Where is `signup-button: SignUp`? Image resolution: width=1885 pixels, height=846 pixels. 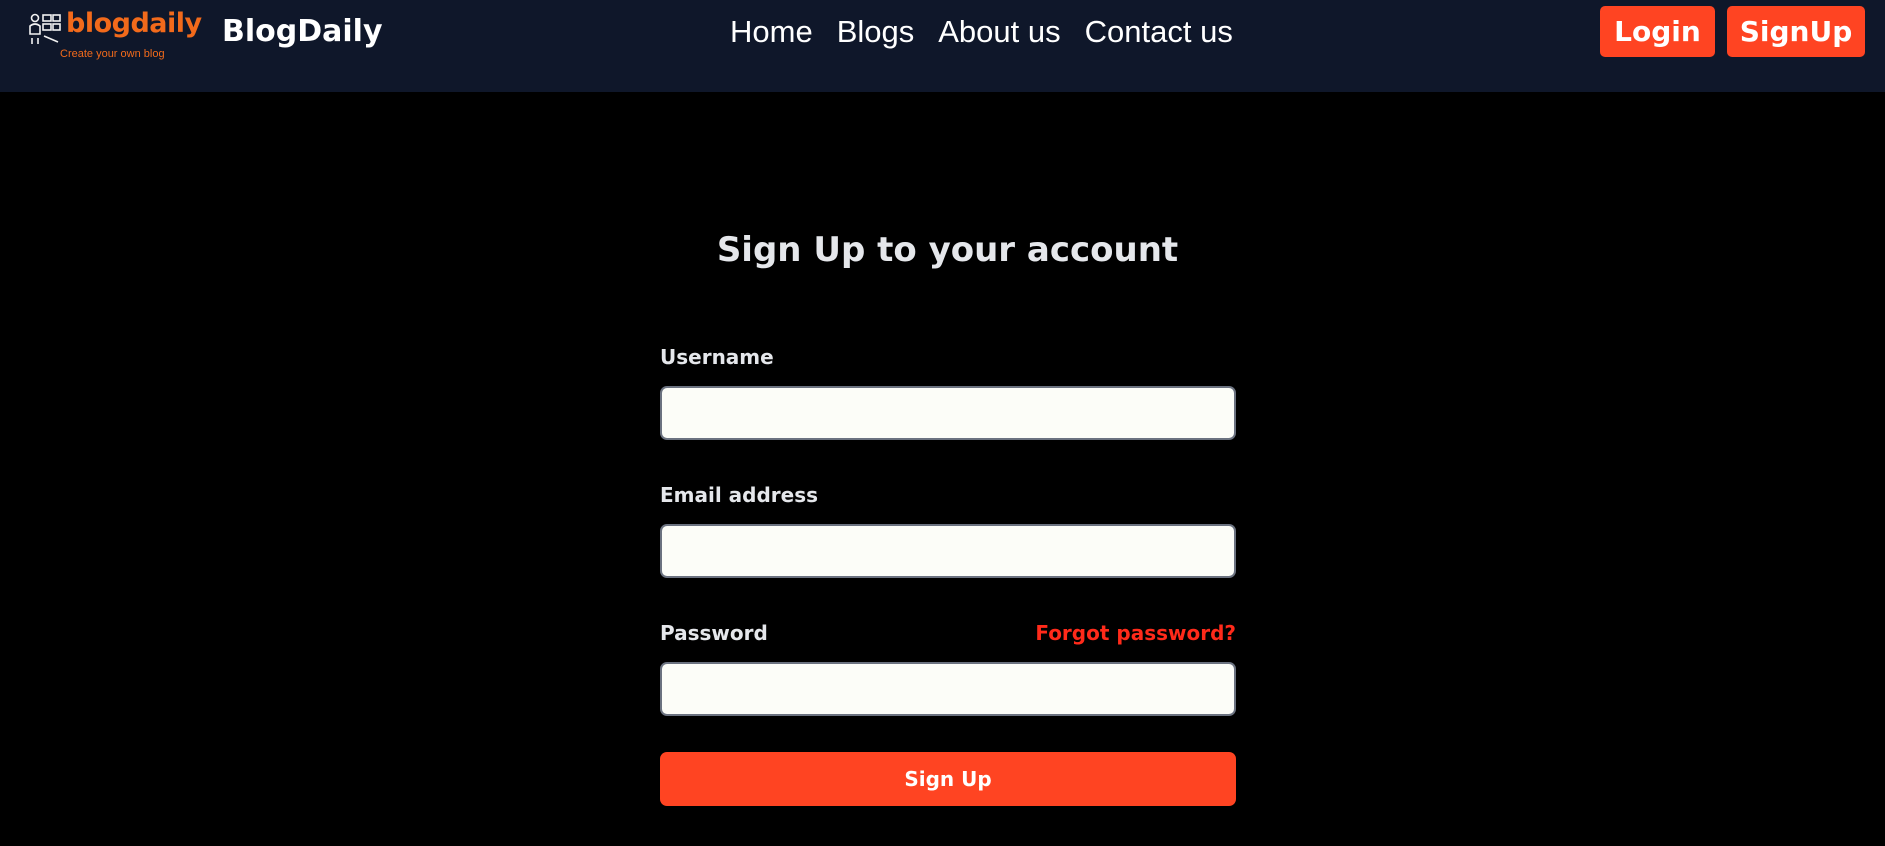 signup-button: SignUp is located at coordinates (1796, 31).